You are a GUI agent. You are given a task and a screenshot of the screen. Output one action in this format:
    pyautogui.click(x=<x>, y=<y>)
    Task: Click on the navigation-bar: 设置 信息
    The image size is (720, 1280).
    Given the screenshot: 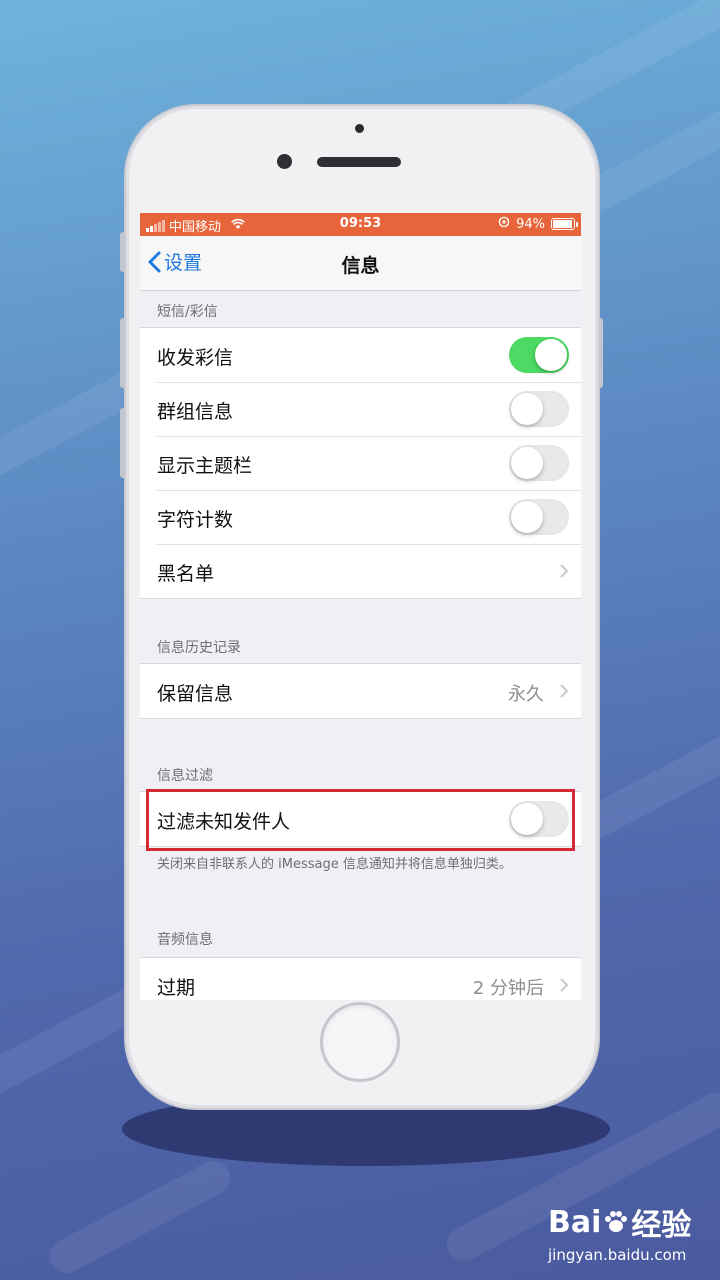 What is the action you would take?
    pyautogui.click(x=360, y=263)
    